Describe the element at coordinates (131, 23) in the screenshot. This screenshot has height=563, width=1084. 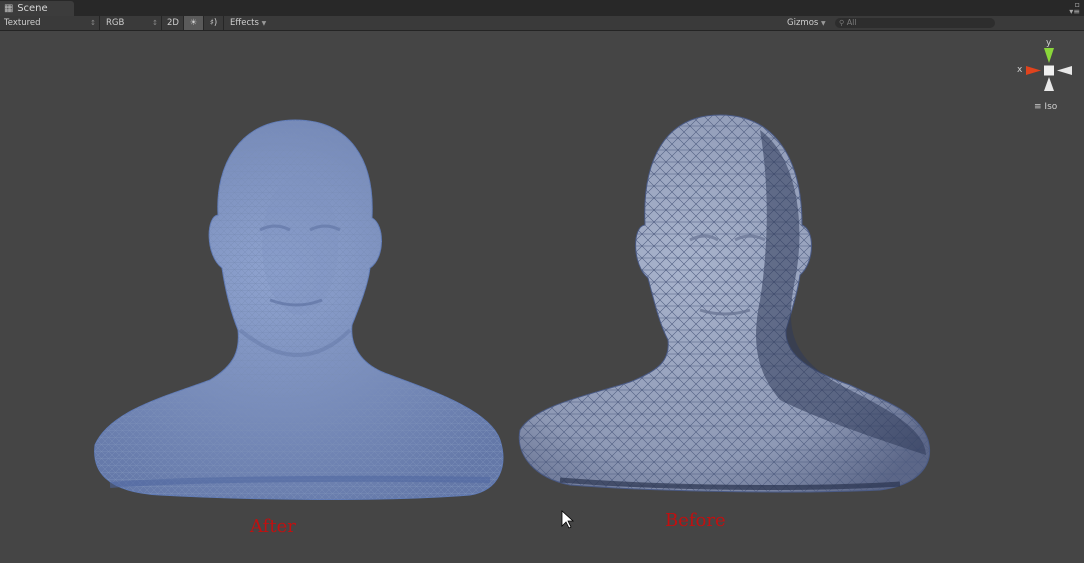
I see `render-mode-dropdown: RGB` at that location.